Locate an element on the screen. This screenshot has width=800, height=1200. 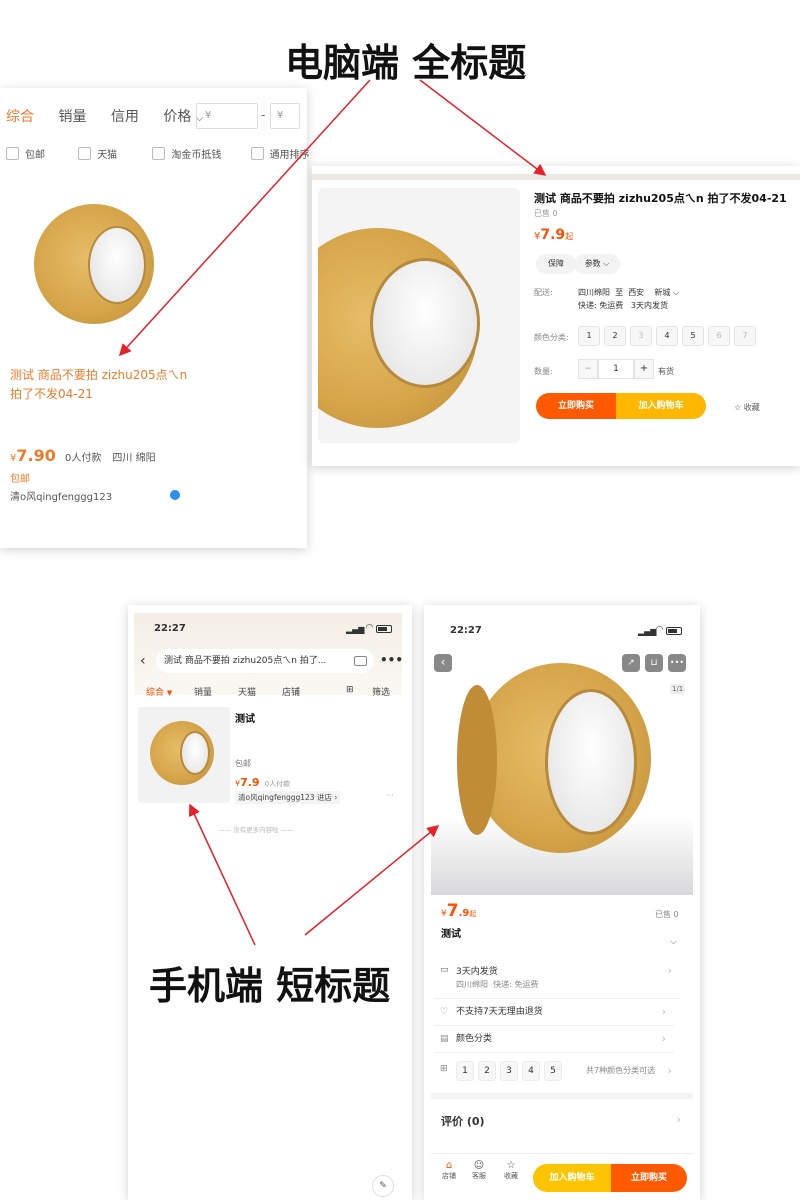
arrow-to-mobile-search-title is located at coordinates (222, 874).